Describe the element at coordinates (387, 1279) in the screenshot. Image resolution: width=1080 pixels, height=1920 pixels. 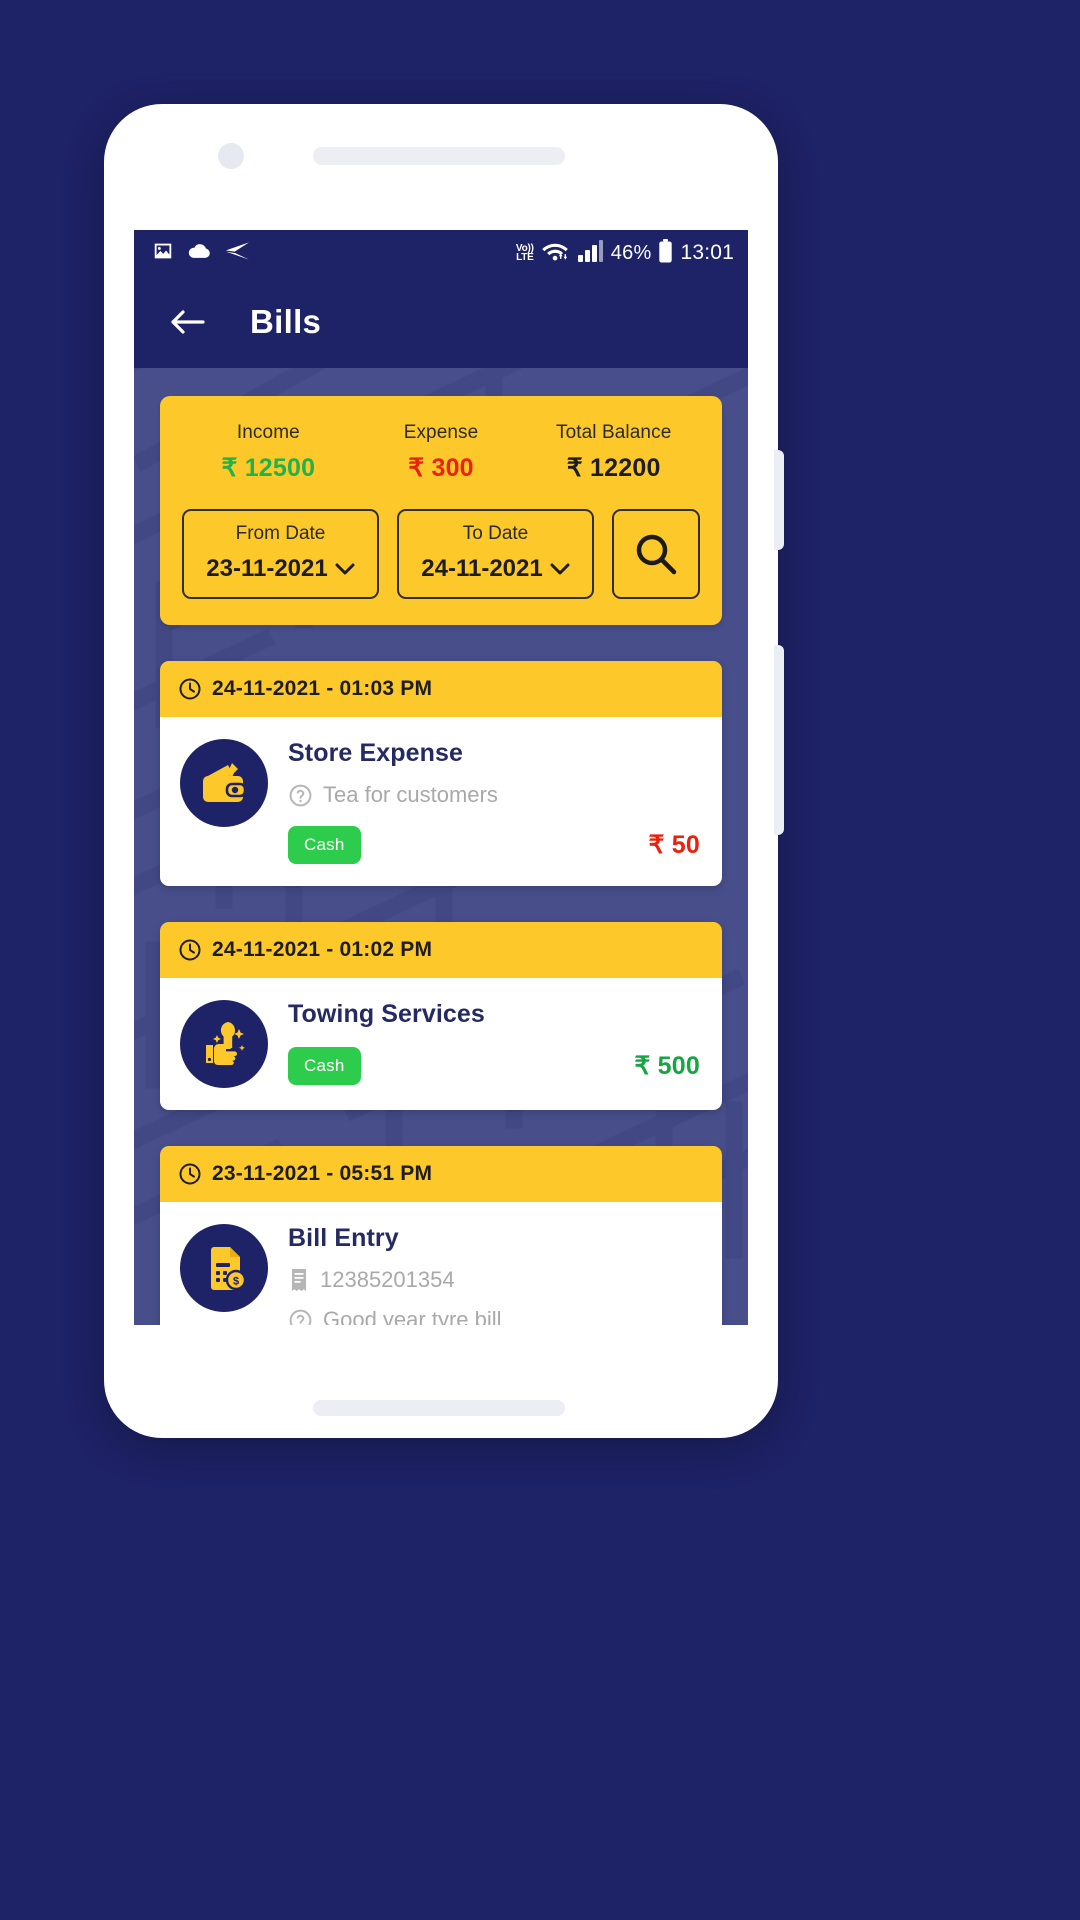
I see `transaction-bill-number: 12385201354` at that location.